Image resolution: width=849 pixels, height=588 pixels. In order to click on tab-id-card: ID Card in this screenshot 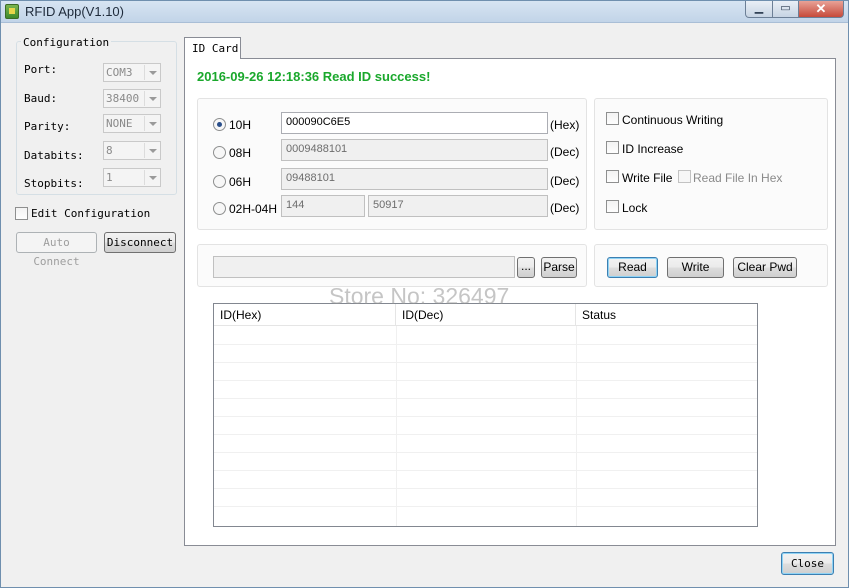, I will do `click(212, 48)`.